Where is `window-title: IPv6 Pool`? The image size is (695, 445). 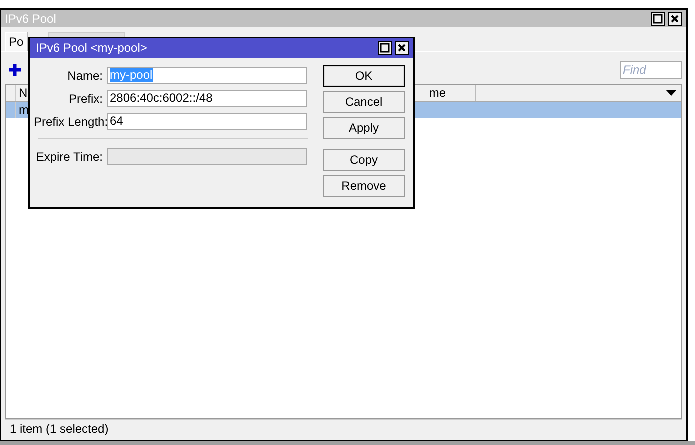
window-title: IPv6 Pool is located at coordinates (30, 19).